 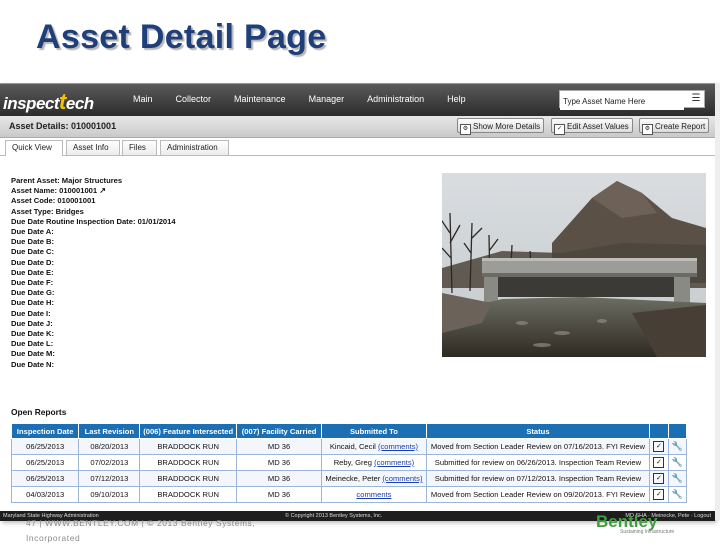 I want to click on menu-collector: Collector, so click(x=194, y=99).